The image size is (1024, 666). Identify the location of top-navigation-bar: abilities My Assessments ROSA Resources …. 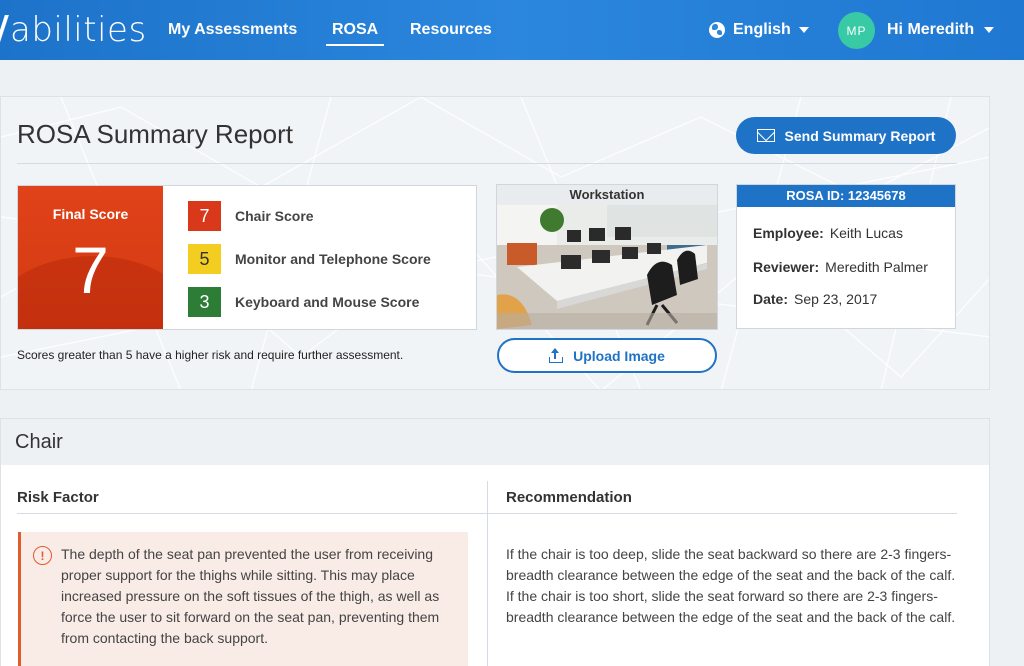
(512, 30).